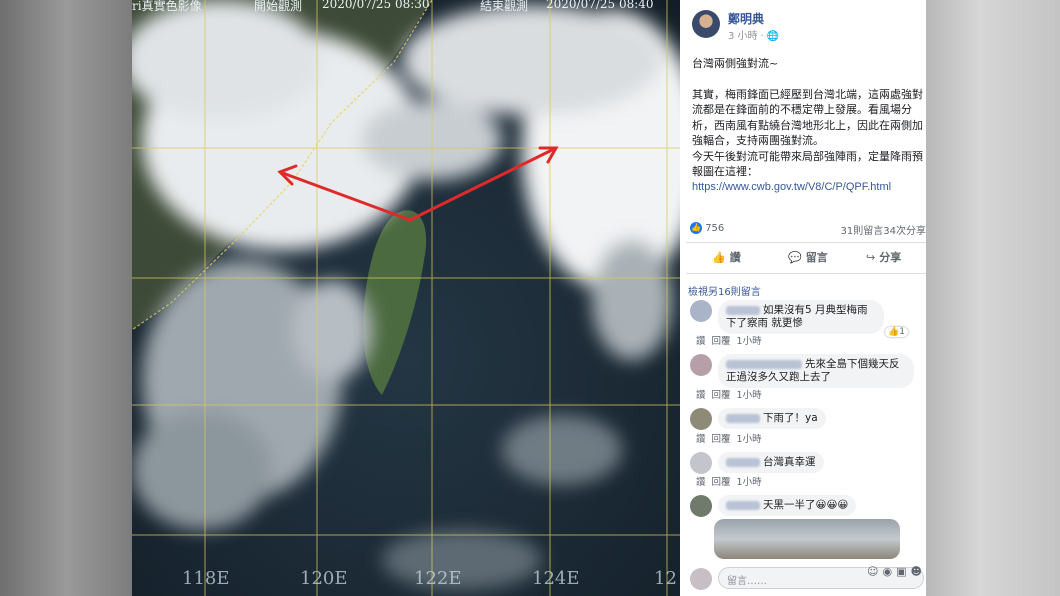 The width and height of the screenshot is (1060, 596). Describe the element at coordinates (278, 6) in the screenshot. I see `start-observation-label: 開始觀測` at that location.